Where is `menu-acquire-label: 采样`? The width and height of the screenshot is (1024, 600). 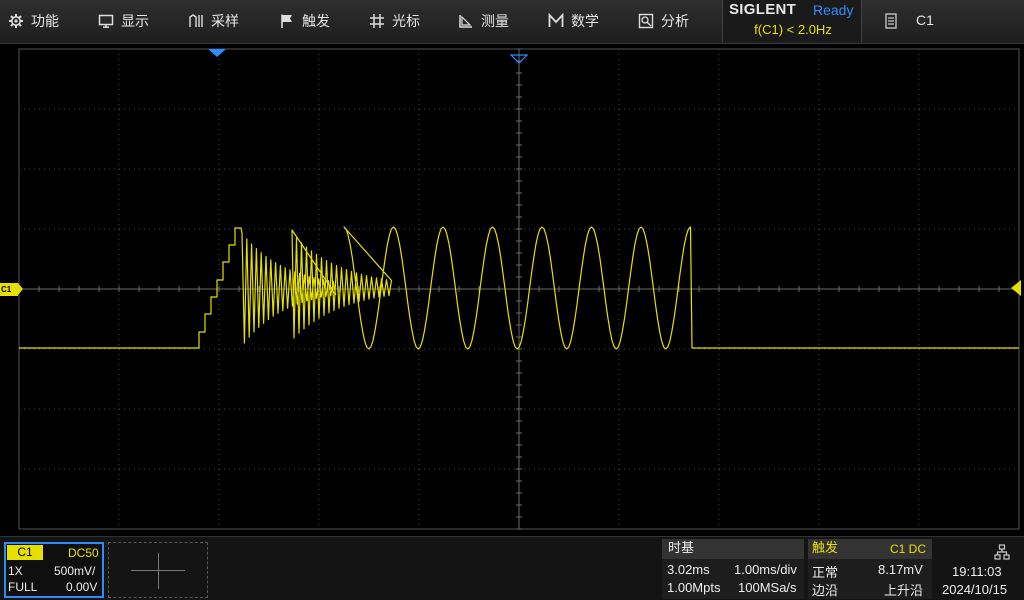
menu-acquire-label: 采样 is located at coordinates (225, 22).